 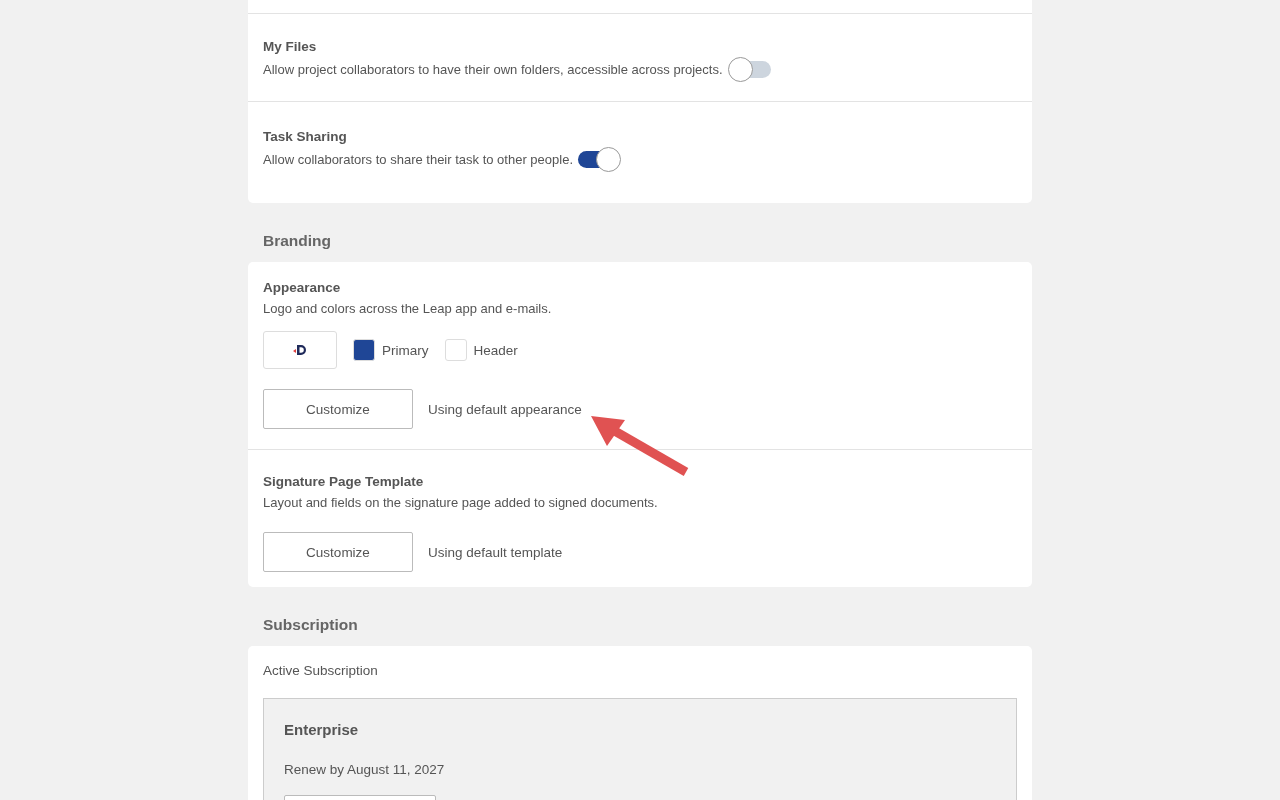 What do you see at coordinates (408, 309) in the screenshot?
I see `setting-description: Logo and colors across the Leap app and e-mails.` at bounding box center [408, 309].